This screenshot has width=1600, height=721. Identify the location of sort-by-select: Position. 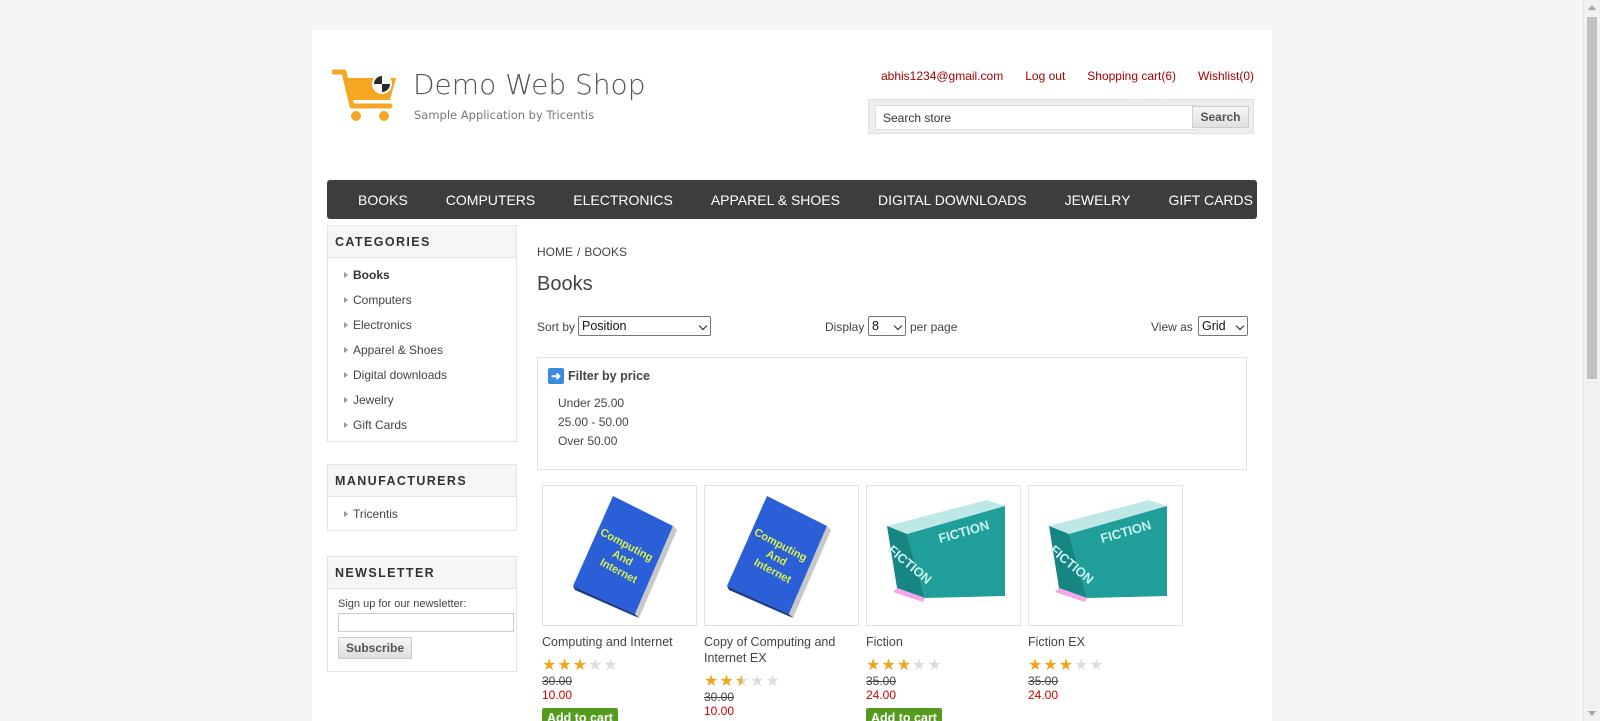
(644, 326).